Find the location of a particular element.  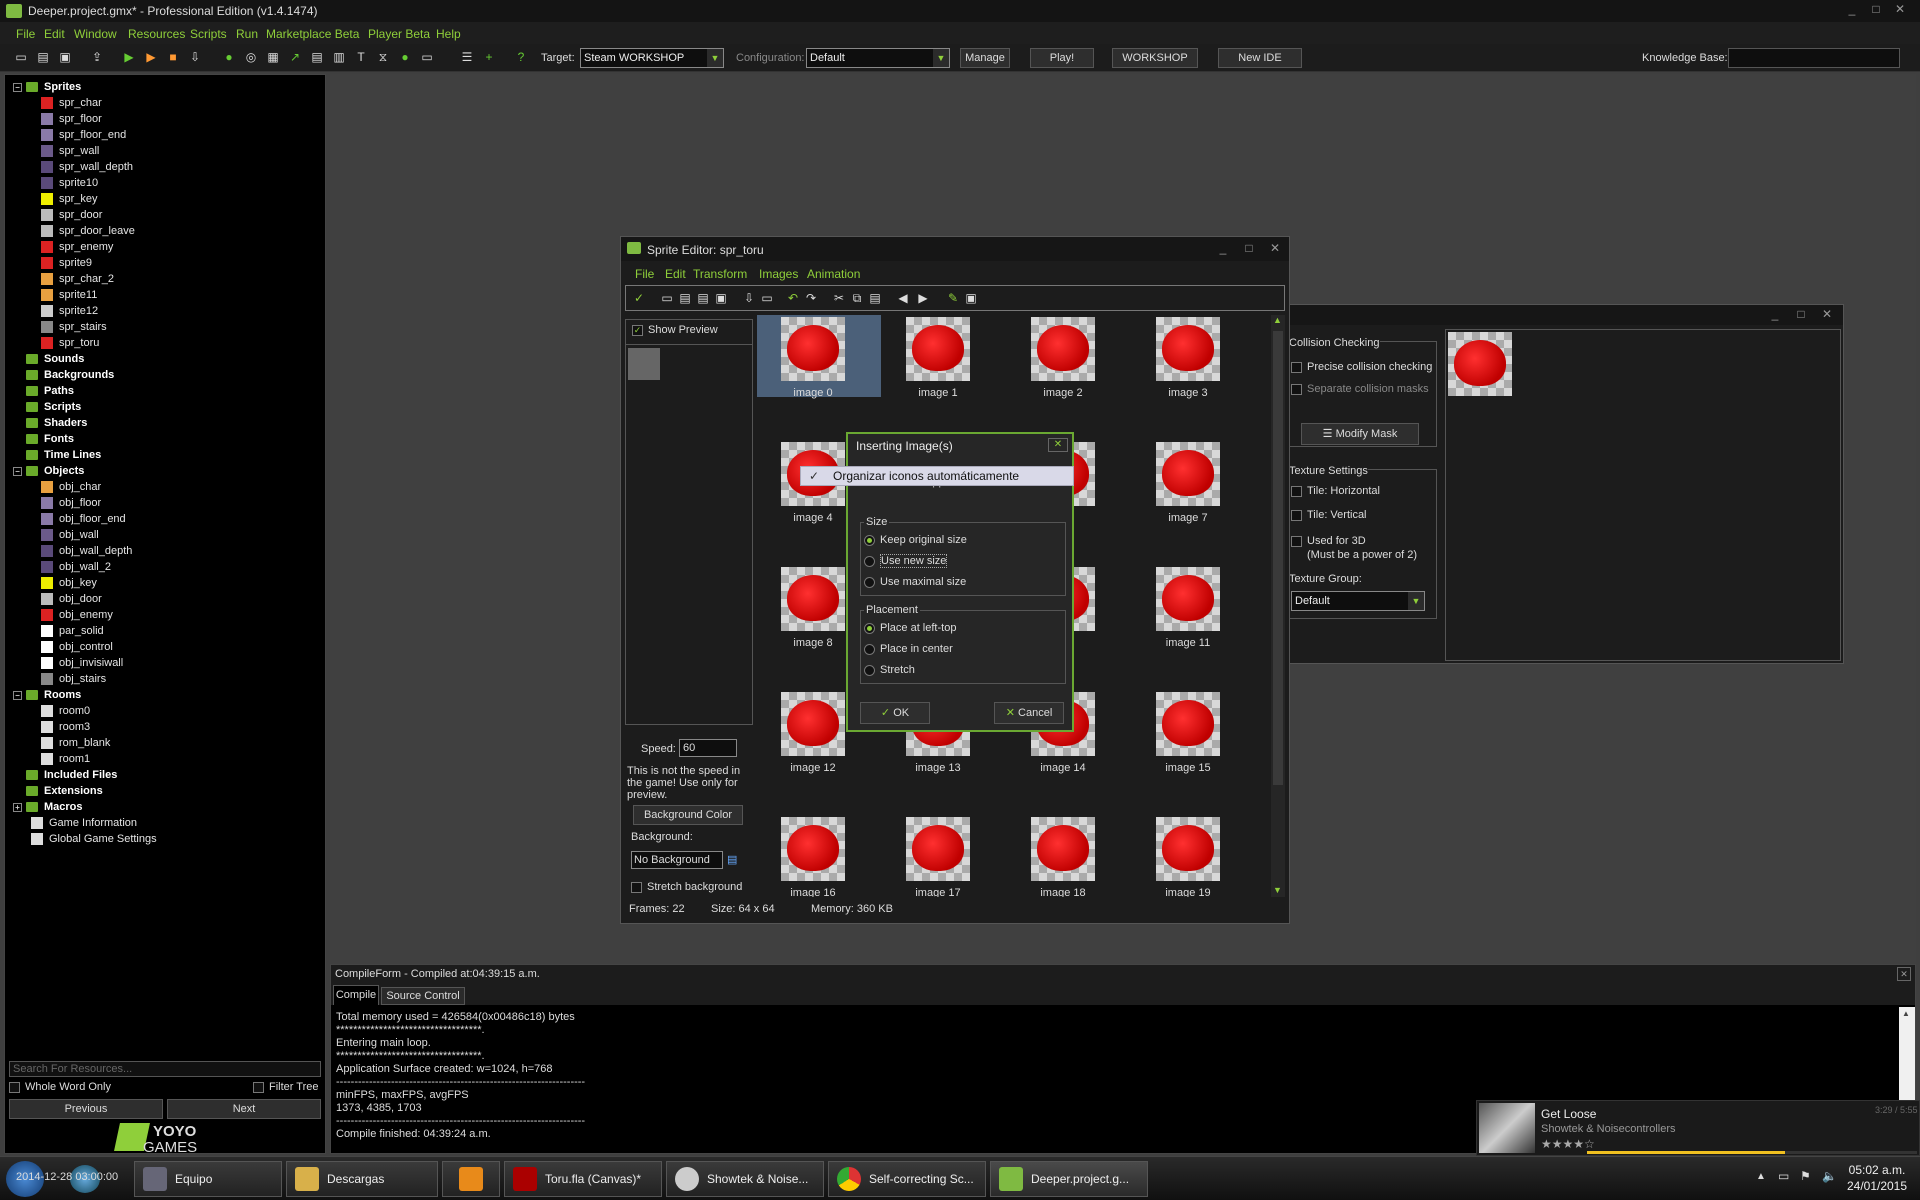

tree-item: obj_char is located at coordinates (71, 487).